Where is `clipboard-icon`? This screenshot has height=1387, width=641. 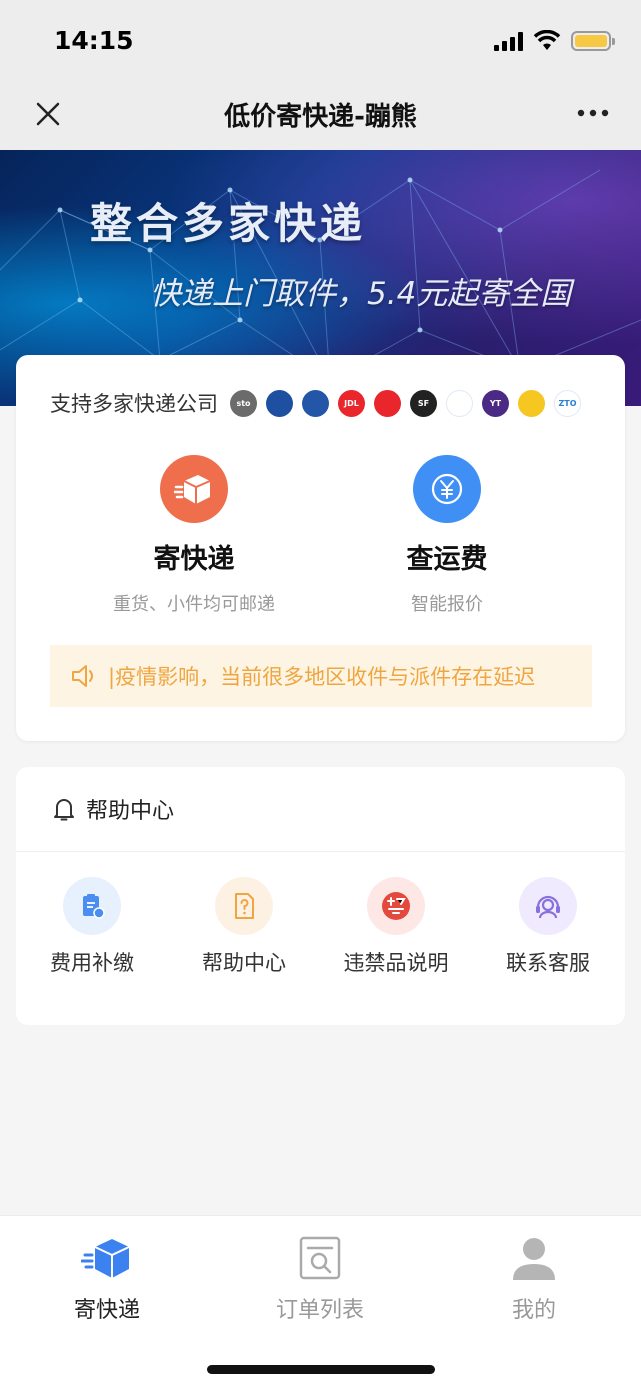 clipboard-icon is located at coordinates (92, 906).